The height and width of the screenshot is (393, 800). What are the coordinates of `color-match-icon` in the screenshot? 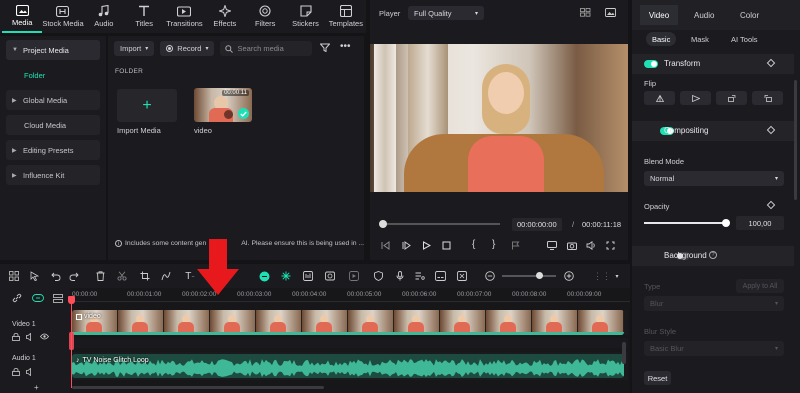 It's located at (264, 276).